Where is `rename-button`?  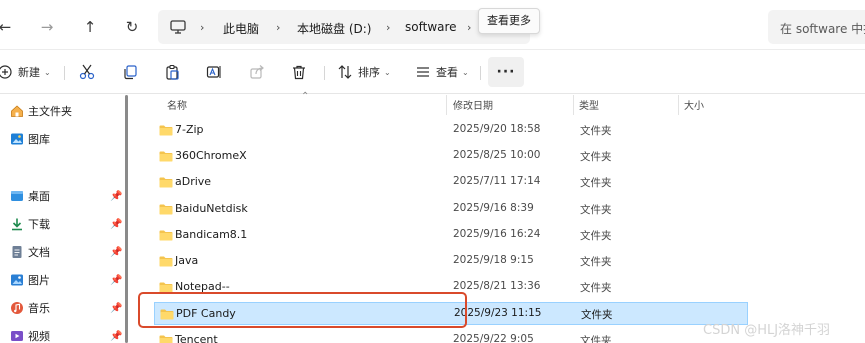
rename-button is located at coordinates (214, 72).